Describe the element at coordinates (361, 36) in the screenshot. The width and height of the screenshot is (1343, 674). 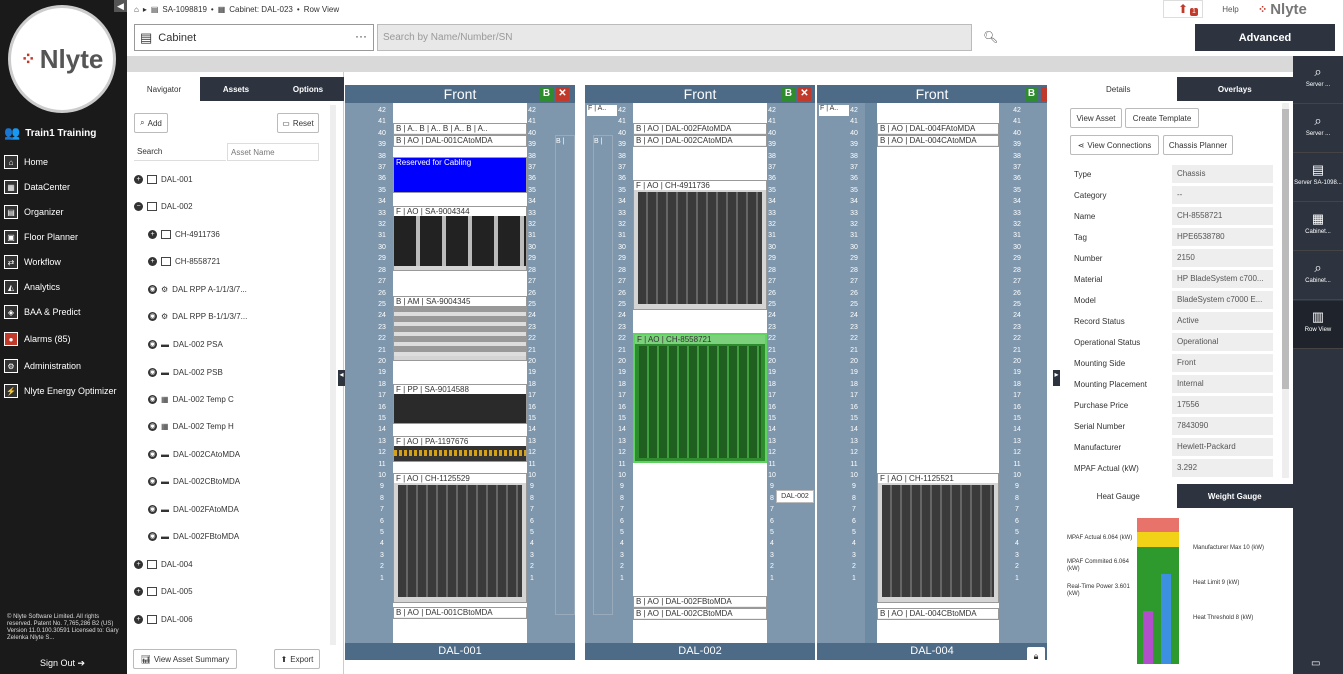
I see `more-options-icon: ···` at that location.